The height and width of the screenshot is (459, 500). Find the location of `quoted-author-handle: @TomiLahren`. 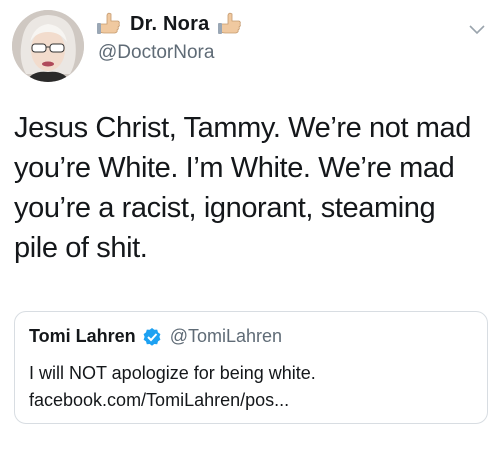

quoted-author-handle: @TomiLahren is located at coordinates (226, 336).